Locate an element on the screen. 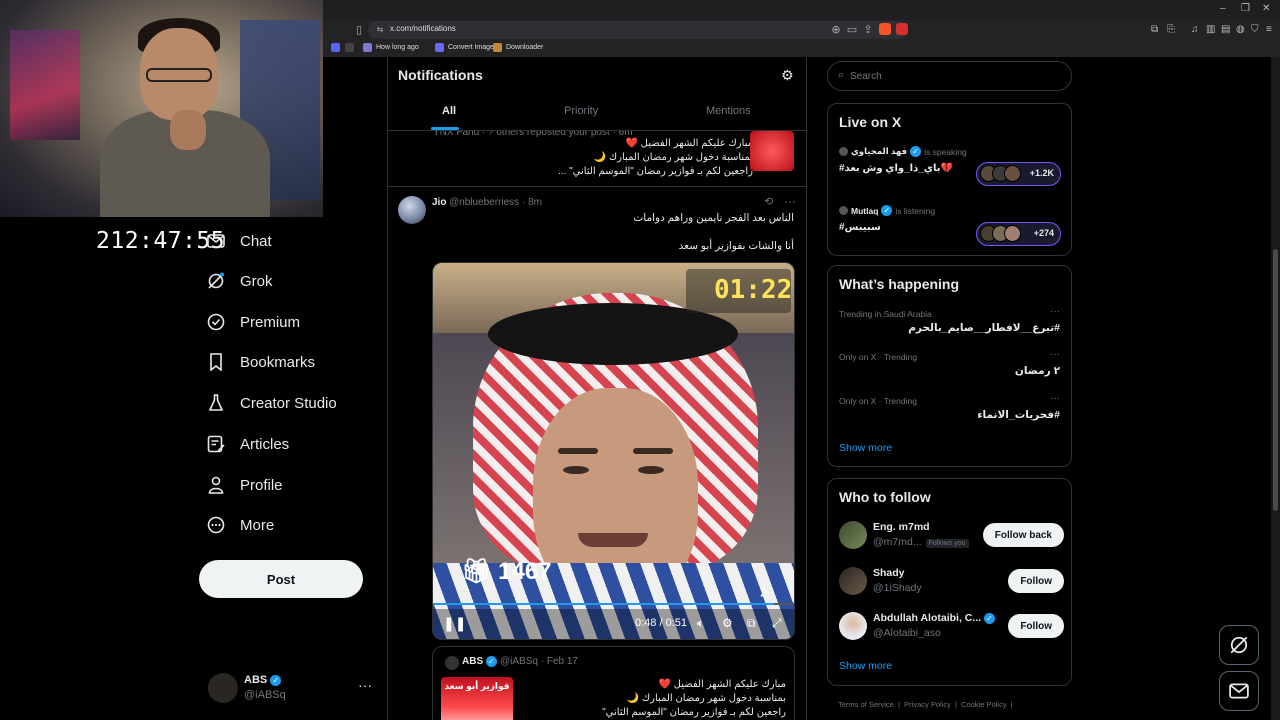 This screenshot has width=1280, height=720. nav-item-creator-studio: Creator Studio is located at coordinates (271, 403).